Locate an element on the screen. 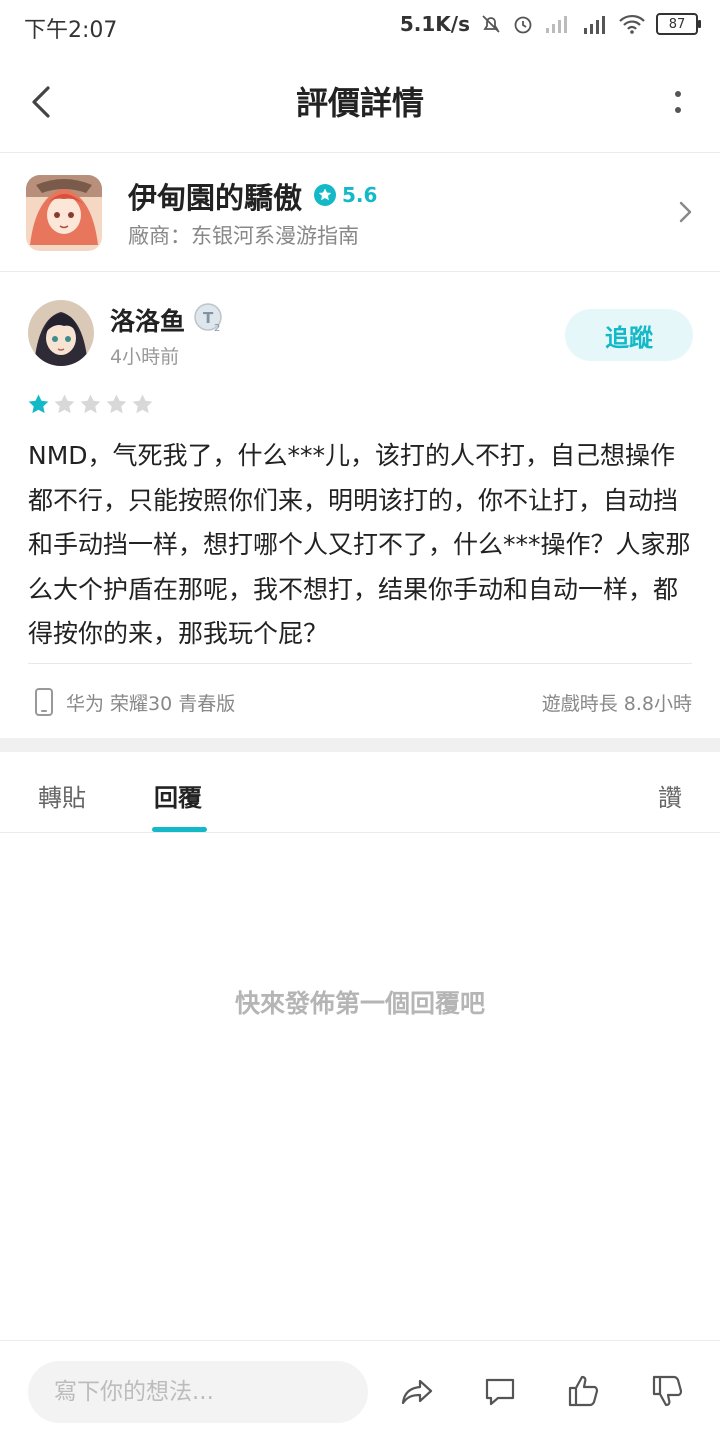 The width and height of the screenshot is (720, 1441). more-vertical-icon is located at coordinates (678, 102).